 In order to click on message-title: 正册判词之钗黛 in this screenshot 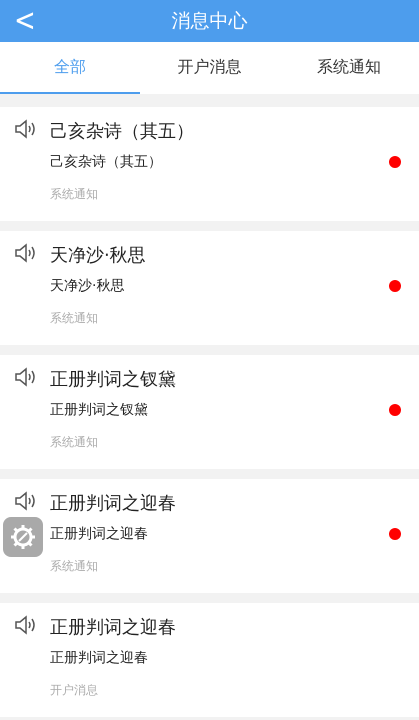, I will do `click(113, 379)`.